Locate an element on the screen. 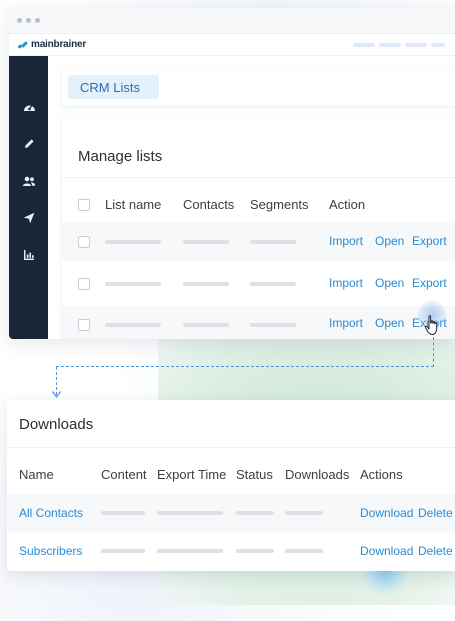  column-header-action: Action is located at coordinates (347, 204).